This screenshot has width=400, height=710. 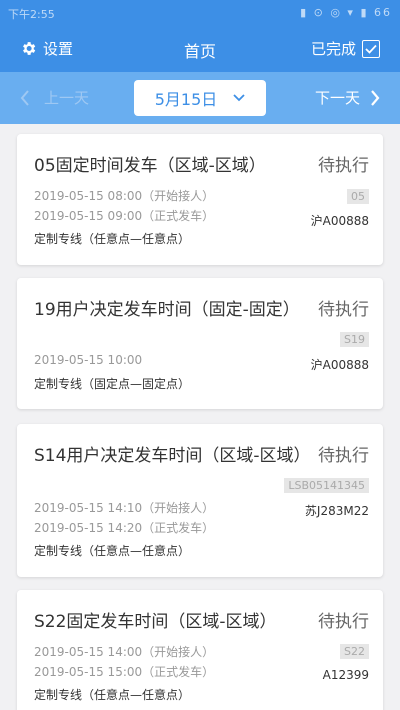 I want to click on settings-button: 设置, so click(x=46, y=48).